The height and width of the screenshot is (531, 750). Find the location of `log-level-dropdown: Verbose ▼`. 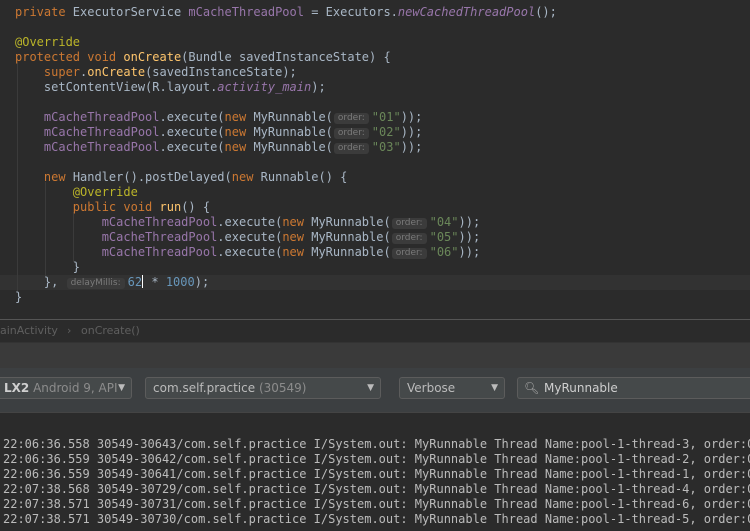

log-level-dropdown: Verbose ▼ is located at coordinates (452, 388).